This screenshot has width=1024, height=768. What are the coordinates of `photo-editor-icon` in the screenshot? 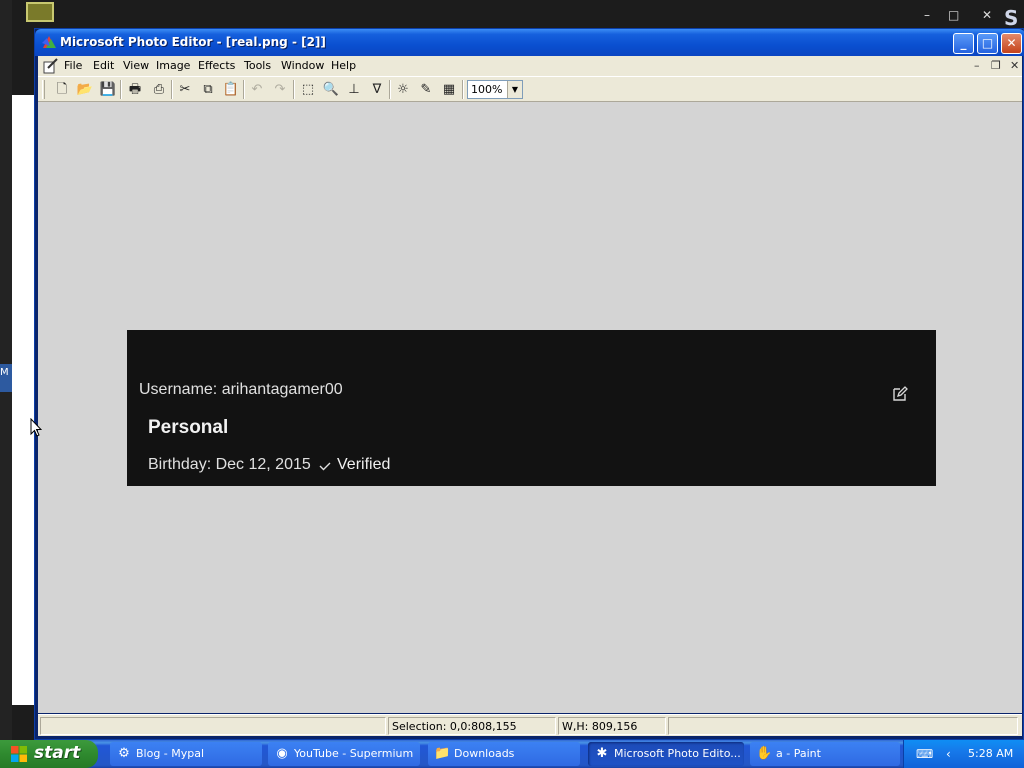 It's located at (49, 42).